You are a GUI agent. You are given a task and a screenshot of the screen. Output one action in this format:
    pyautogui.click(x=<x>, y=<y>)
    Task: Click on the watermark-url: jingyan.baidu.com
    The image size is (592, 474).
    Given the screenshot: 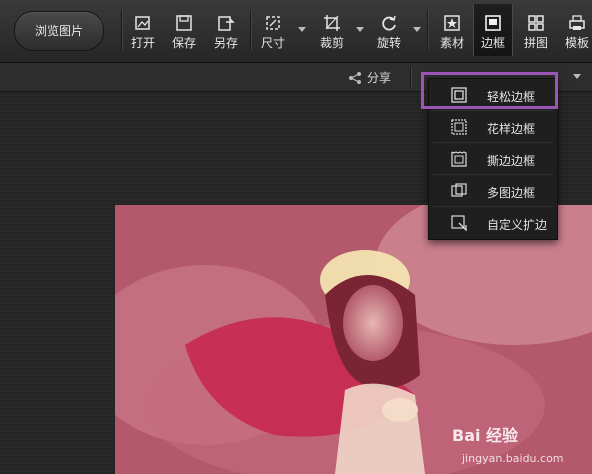 What is the action you would take?
    pyautogui.click(x=513, y=458)
    